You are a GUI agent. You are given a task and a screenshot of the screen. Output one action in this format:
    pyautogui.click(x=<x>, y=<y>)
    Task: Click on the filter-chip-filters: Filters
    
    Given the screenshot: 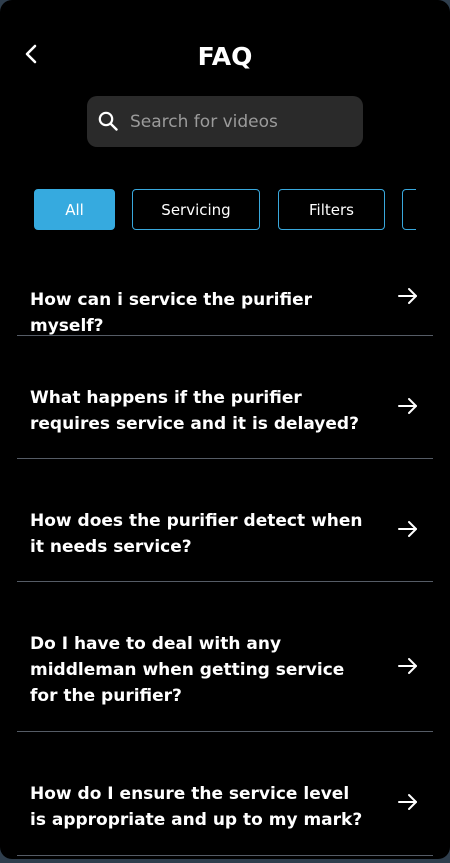 What is the action you would take?
    pyautogui.click(x=331, y=209)
    